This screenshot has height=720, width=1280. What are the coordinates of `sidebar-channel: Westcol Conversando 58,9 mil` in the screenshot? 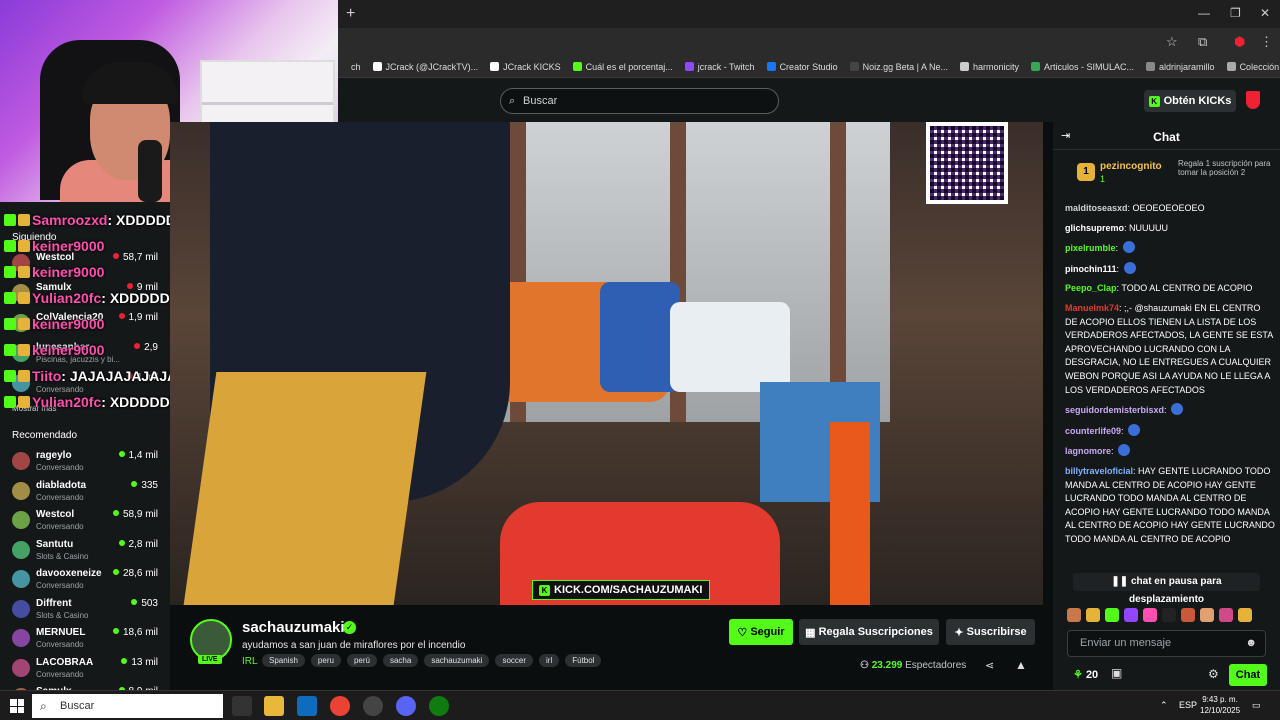 It's located at (87, 523).